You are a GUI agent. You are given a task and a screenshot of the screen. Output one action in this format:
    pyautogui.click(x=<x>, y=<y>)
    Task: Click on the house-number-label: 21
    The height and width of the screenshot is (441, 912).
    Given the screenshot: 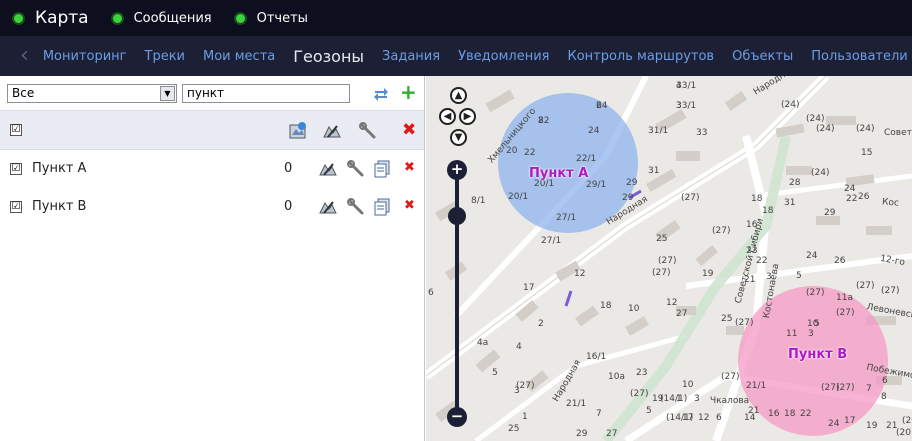 What is the action you would take?
    pyautogui.click(x=750, y=280)
    